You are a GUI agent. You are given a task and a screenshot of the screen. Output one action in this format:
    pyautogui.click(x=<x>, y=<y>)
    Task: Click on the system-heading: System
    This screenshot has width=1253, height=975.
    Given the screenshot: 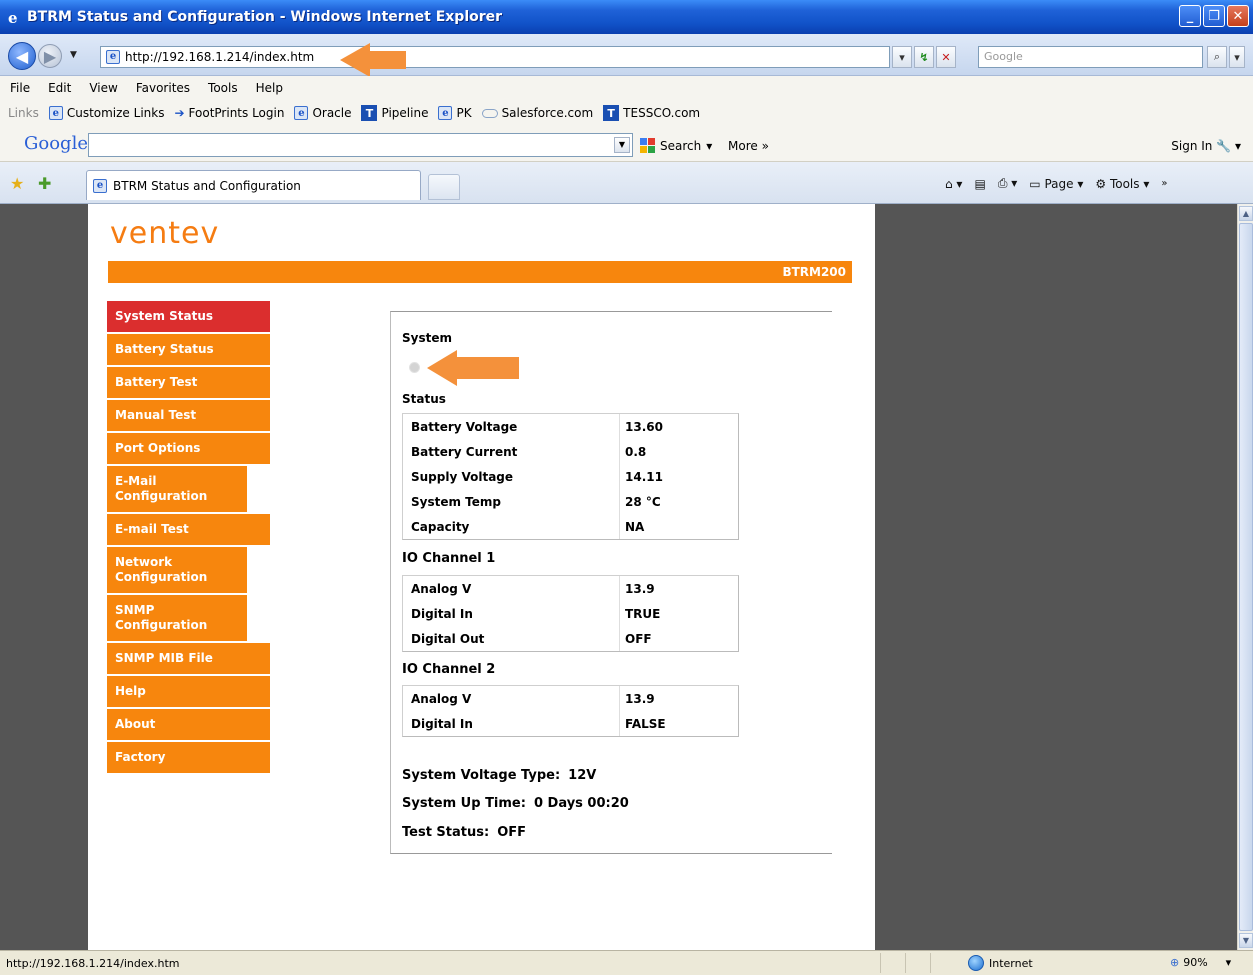 What is the action you would take?
    pyautogui.click(x=427, y=338)
    